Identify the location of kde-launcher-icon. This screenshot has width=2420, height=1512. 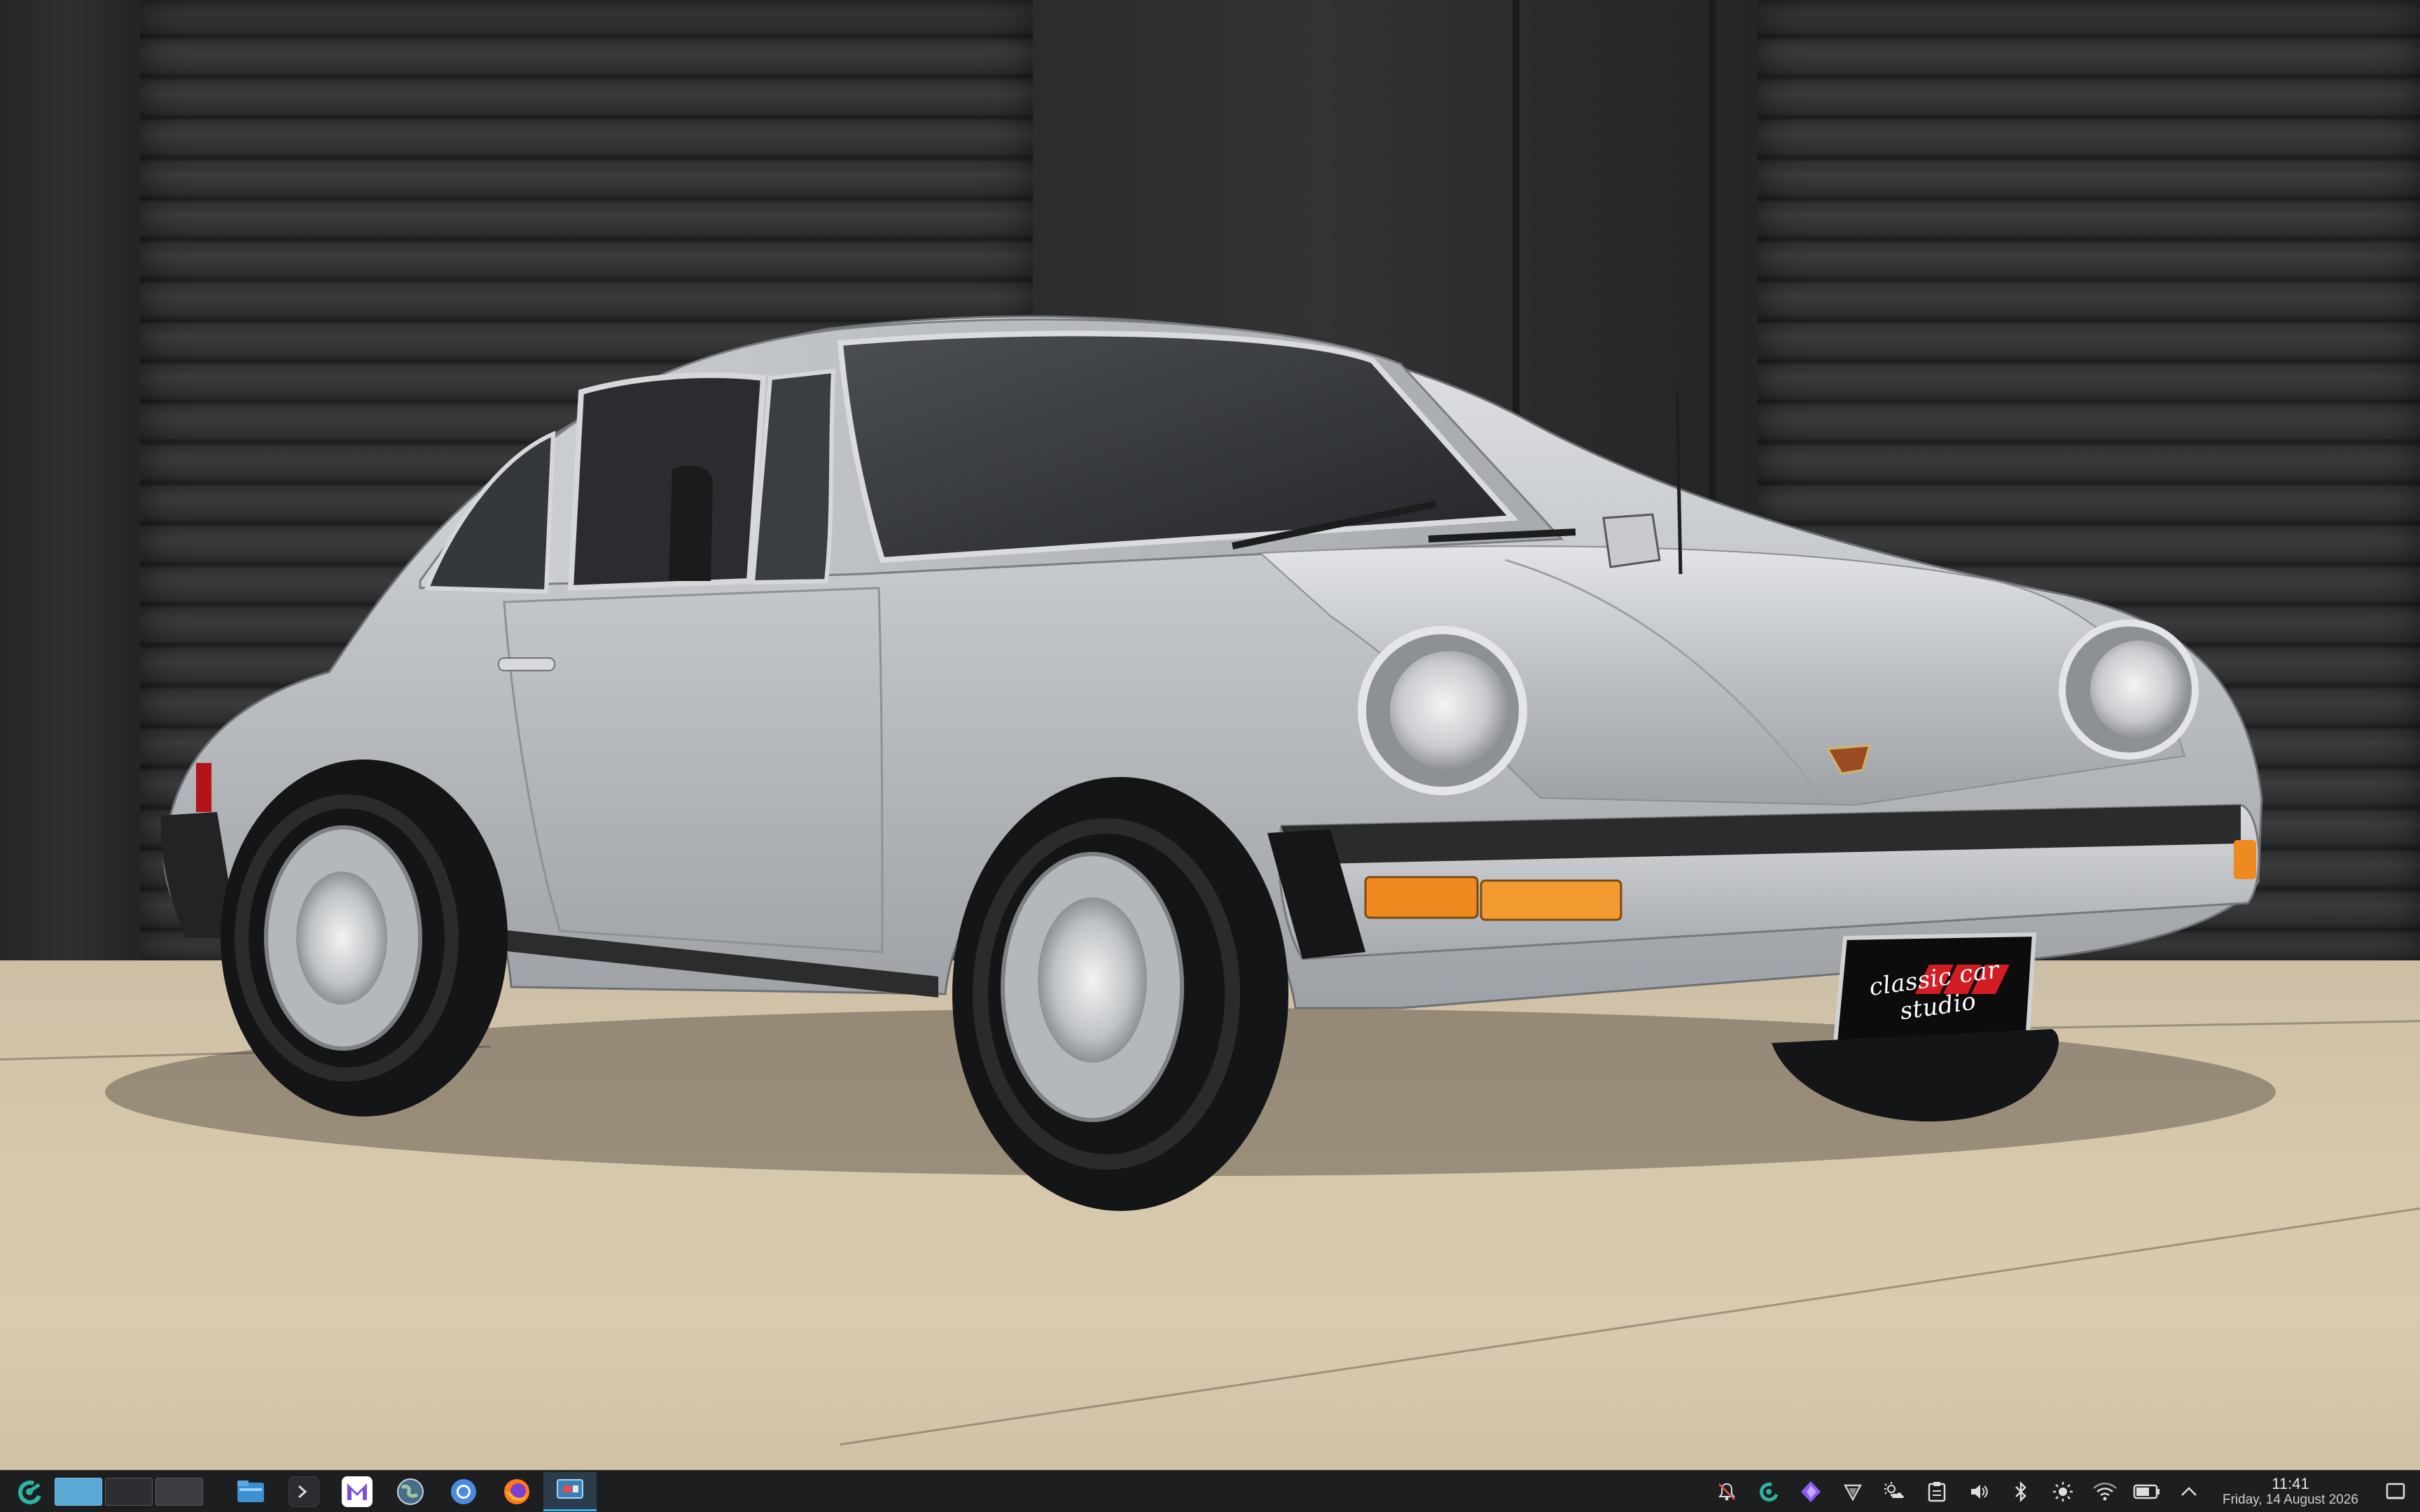
(29, 1492).